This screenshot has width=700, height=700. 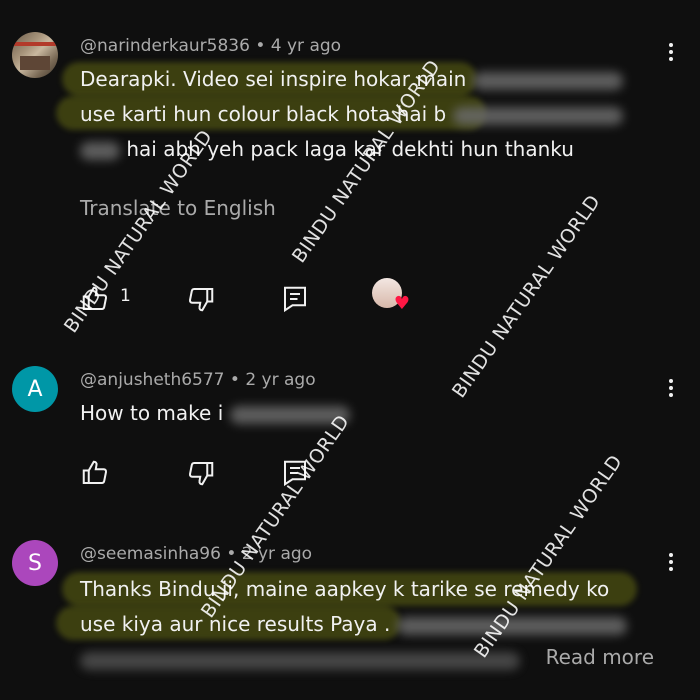 I want to click on comment-meta: @seemasinha96 • 2 yr ago, so click(x=196, y=554).